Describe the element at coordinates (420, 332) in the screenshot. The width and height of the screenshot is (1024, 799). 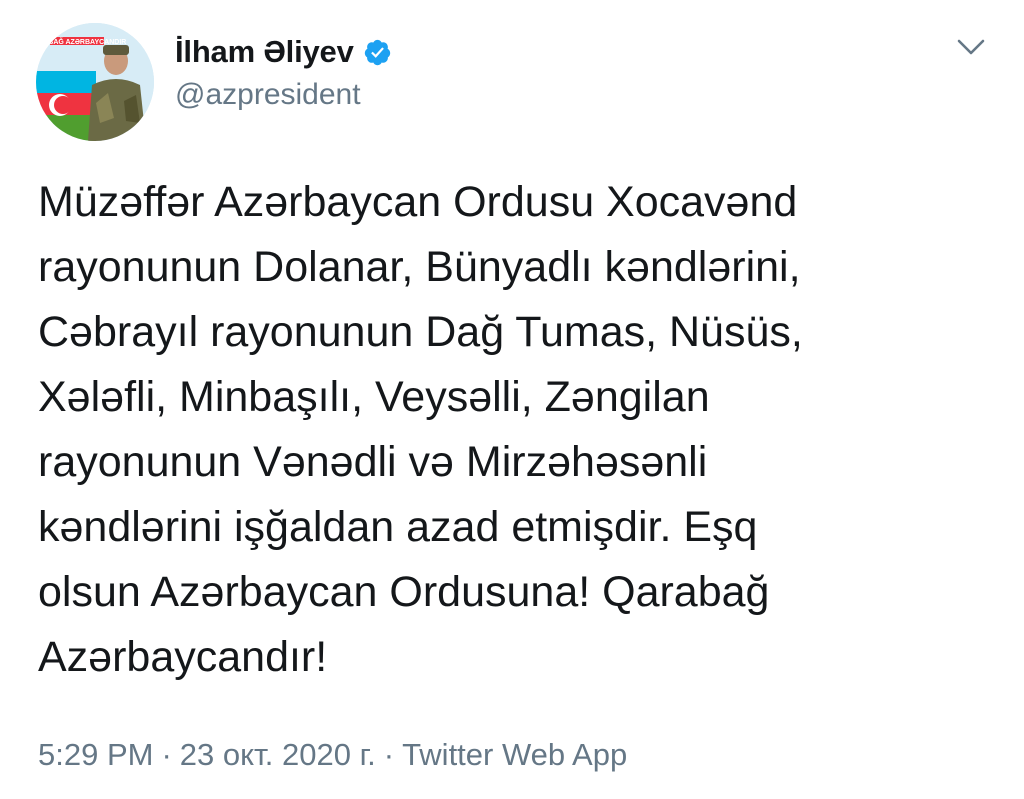
I see `tweet-text-line: Cəbrayıl rayonunun Dağ Tumas, Nüsüs,` at that location.